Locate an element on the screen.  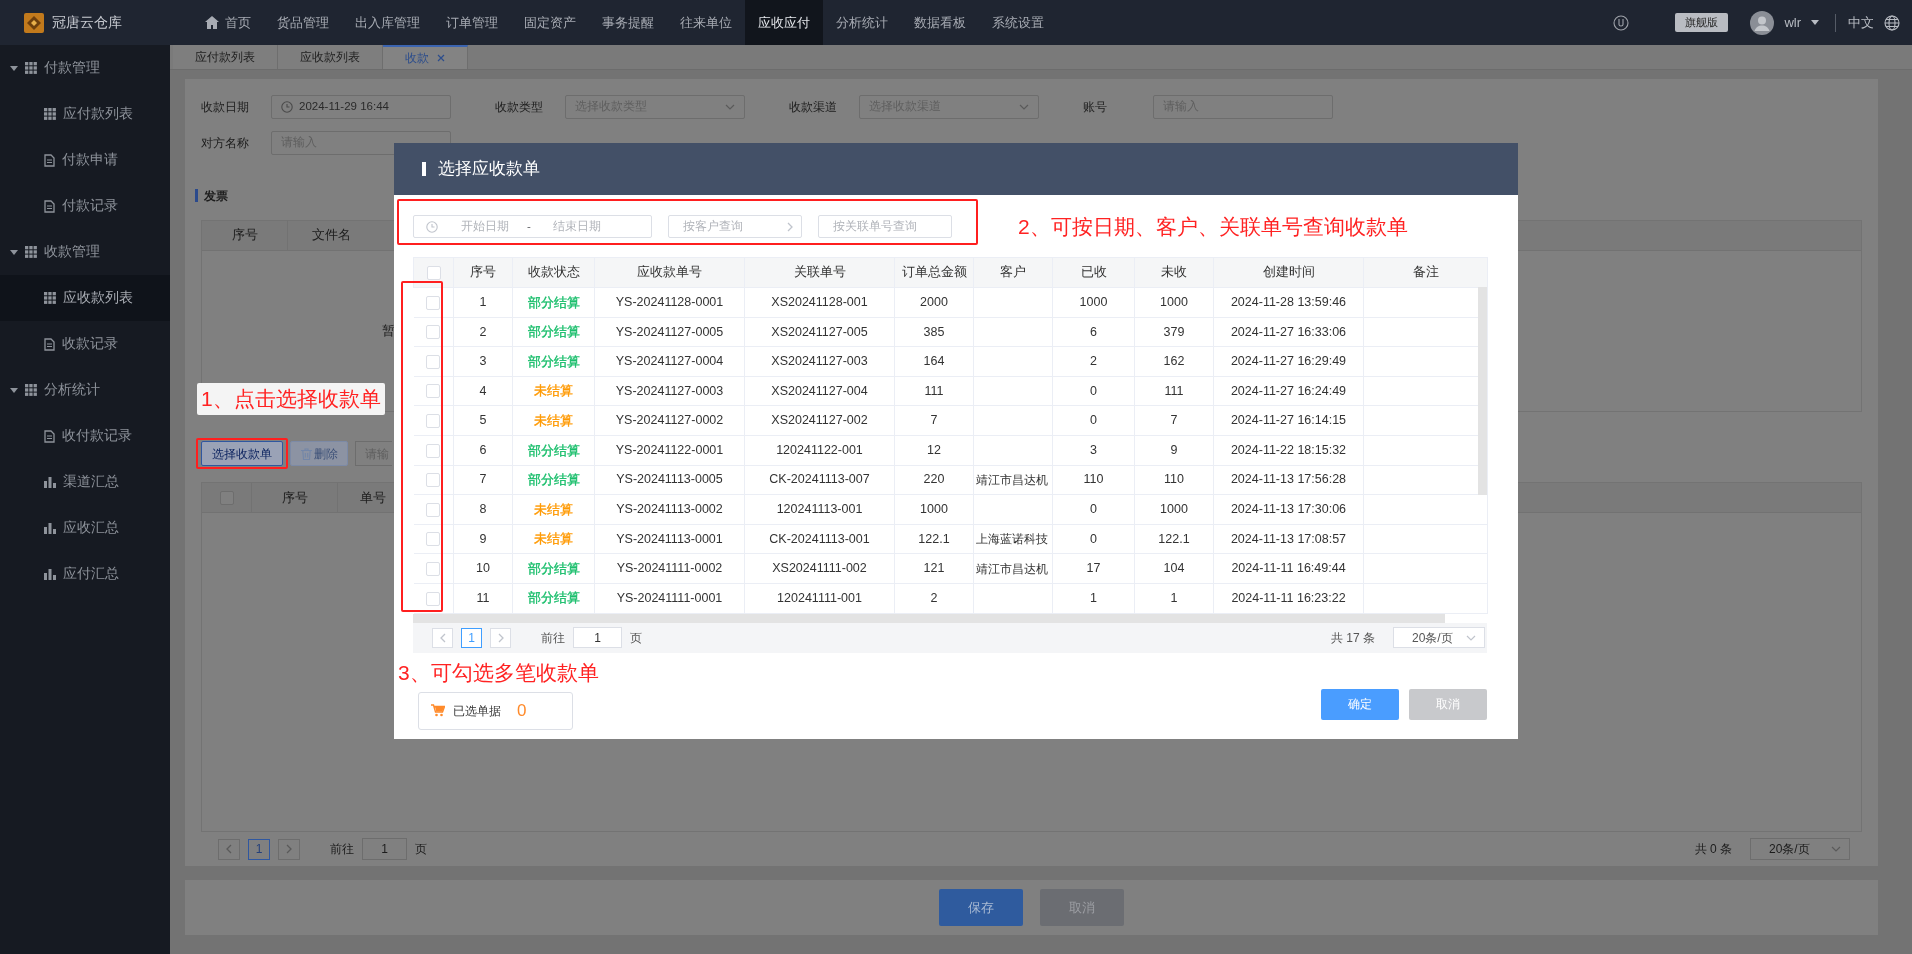
nav-item: 往来单位 is located at coordinates (706, 22).